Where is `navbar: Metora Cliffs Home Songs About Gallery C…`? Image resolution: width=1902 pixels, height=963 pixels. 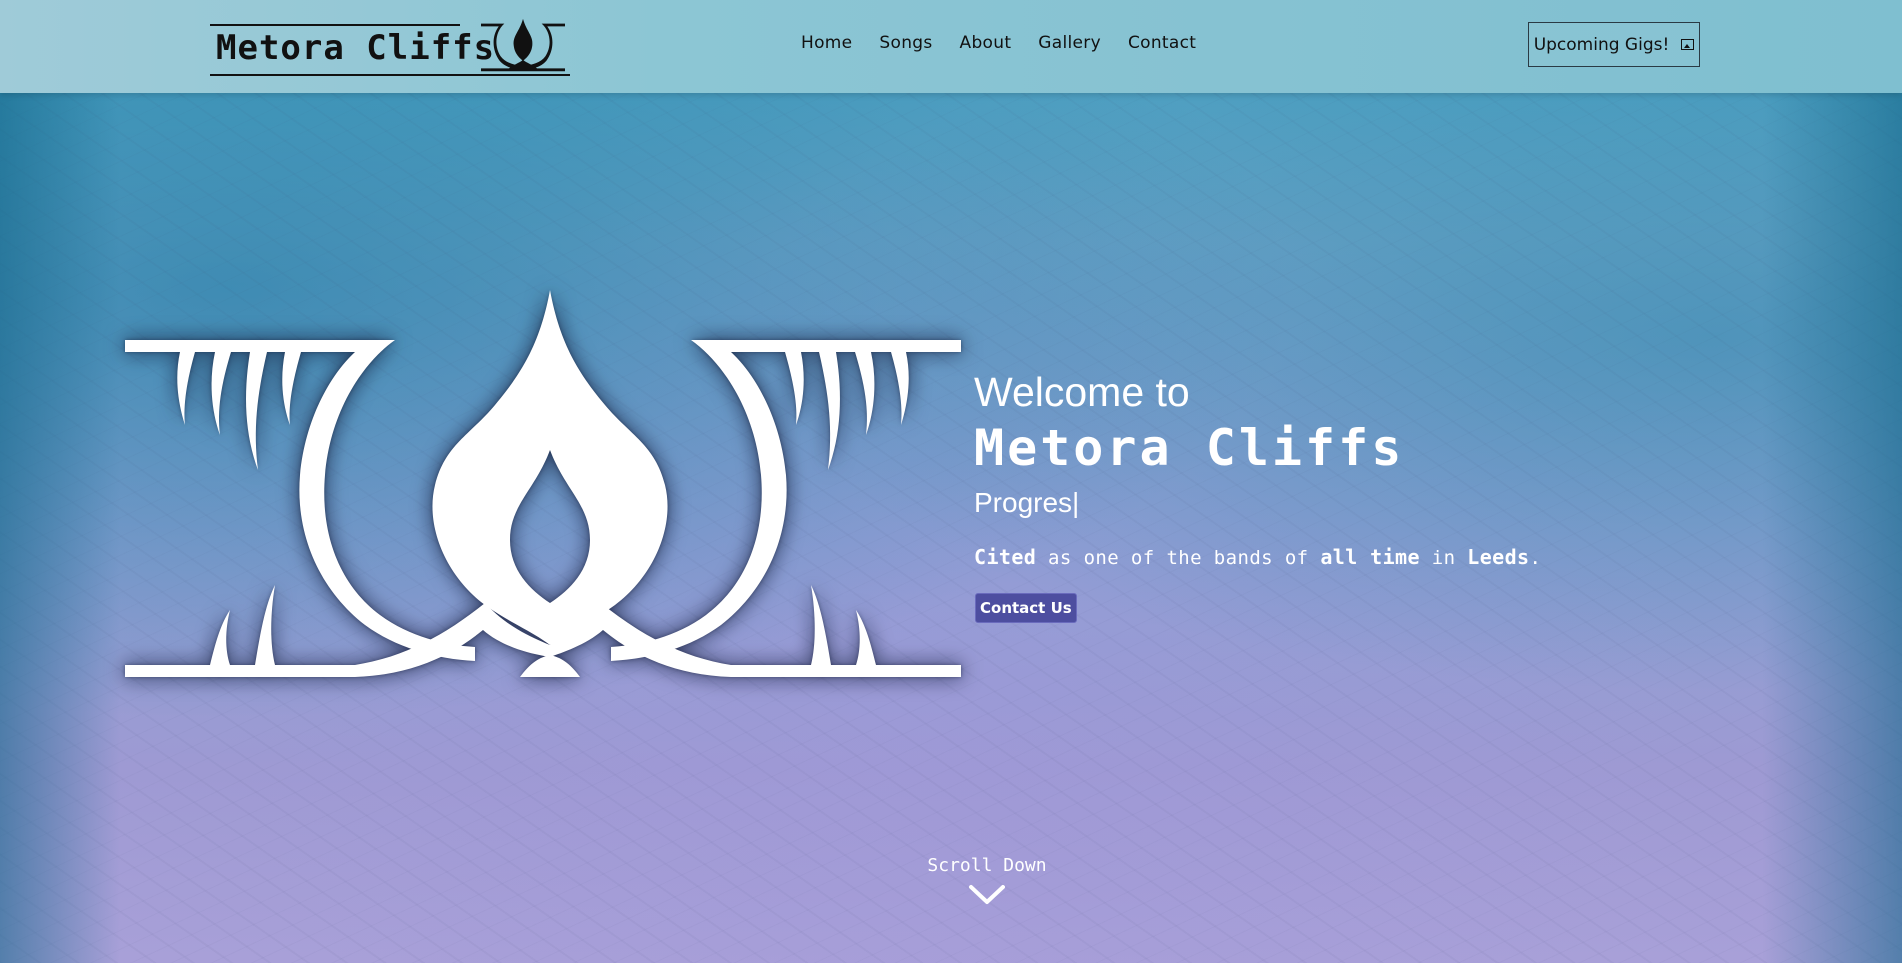
navbar: Metora Cliffs Home Songs About Gallery C… is located at coordinates (951, 46).